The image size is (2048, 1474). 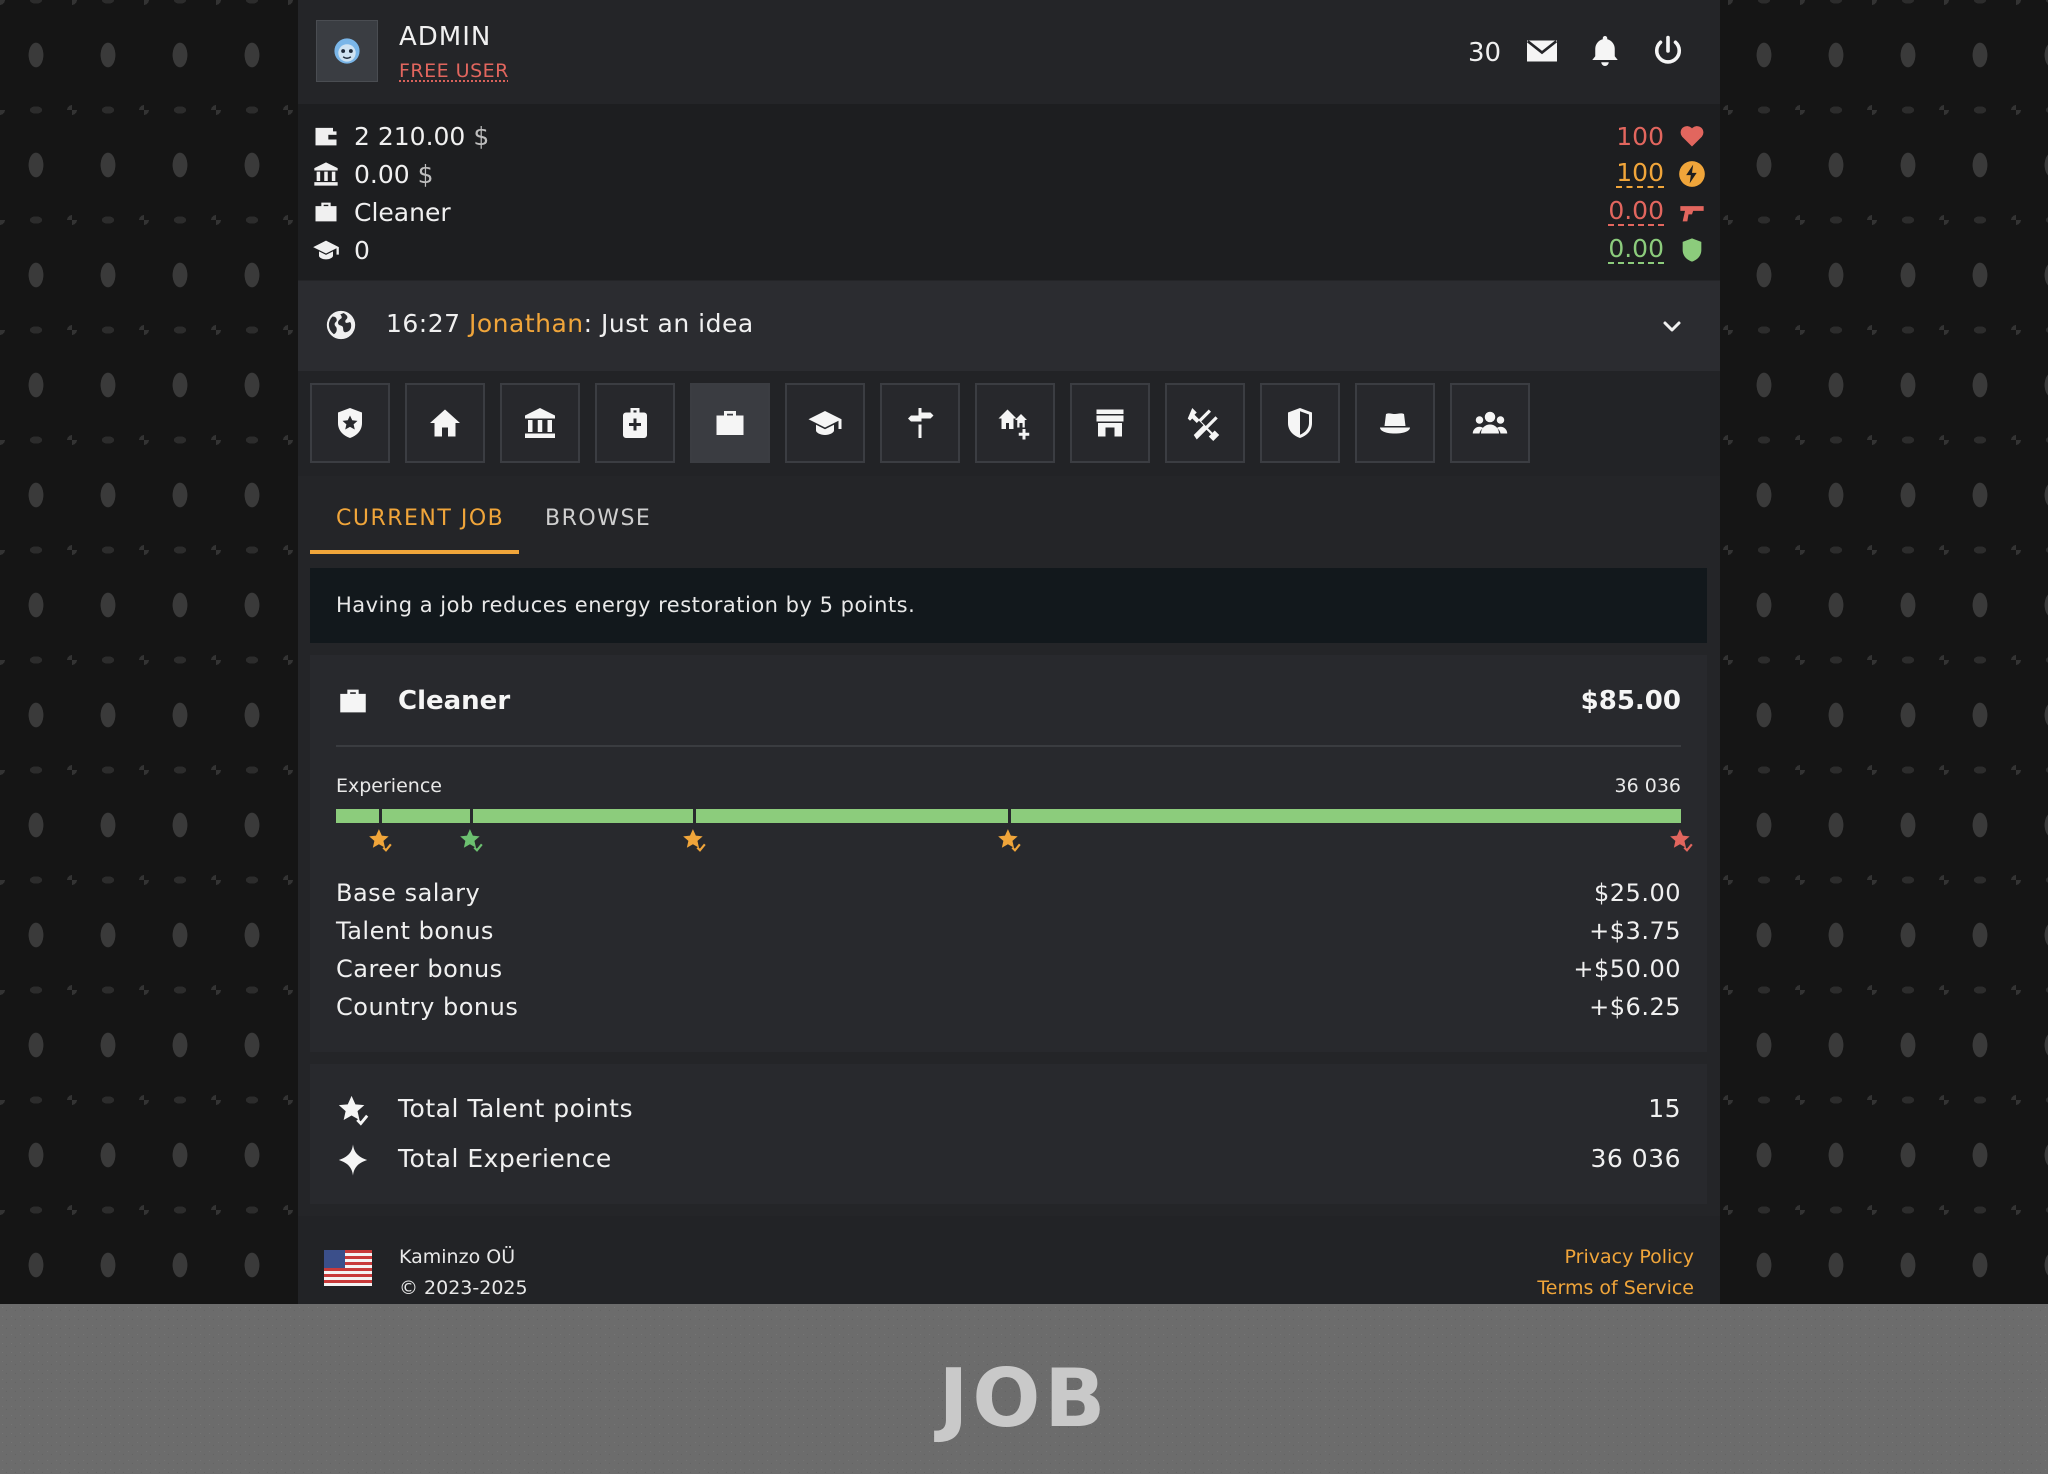 What do you see at coordinates (427, 1007) in the screenshot?
I see `country-bonus-label: Country bonus` at bounding box center [427, 1007].